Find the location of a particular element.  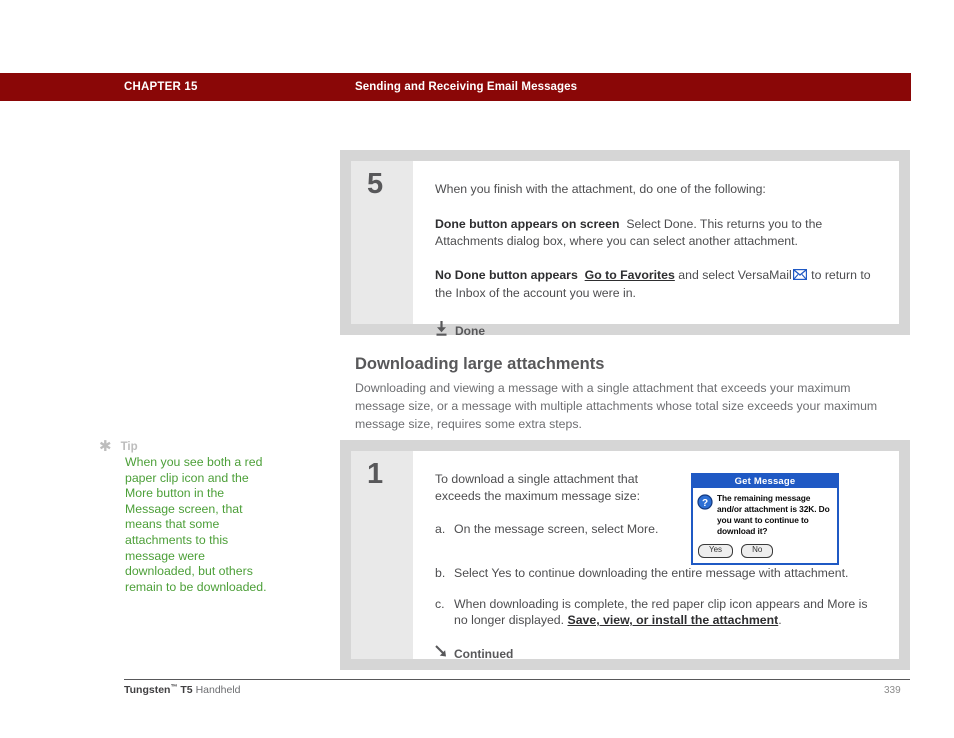

list-item: a. On the message screen, select More. is located at coordinates (555, 529).